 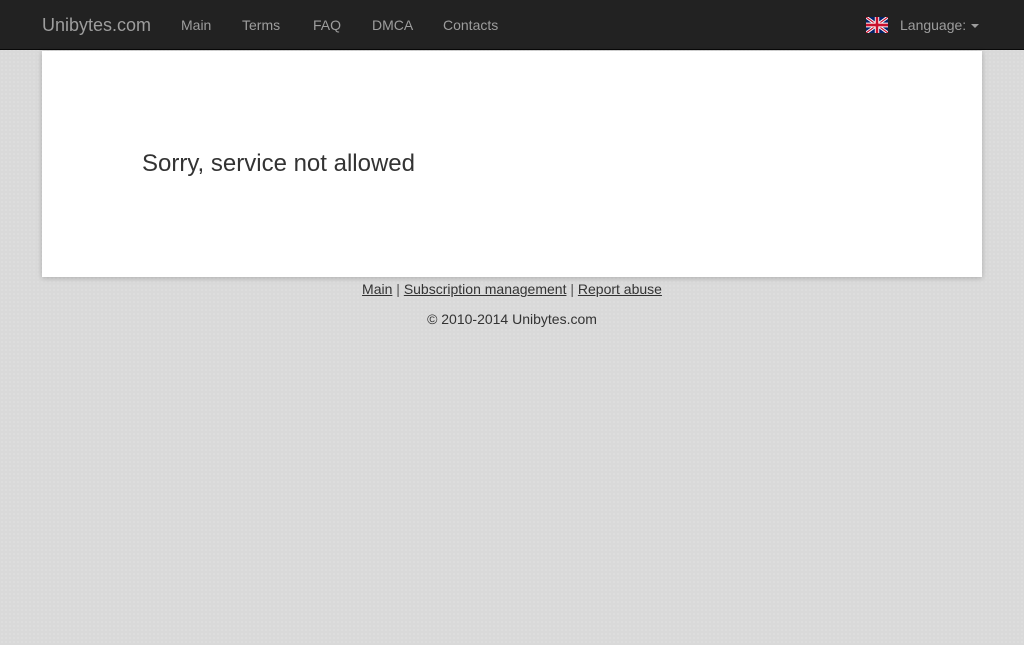 What do you see at coordinates (975, 26) in the screenshot?
I see `caret-down-icon` at bounding box center [975, 26].